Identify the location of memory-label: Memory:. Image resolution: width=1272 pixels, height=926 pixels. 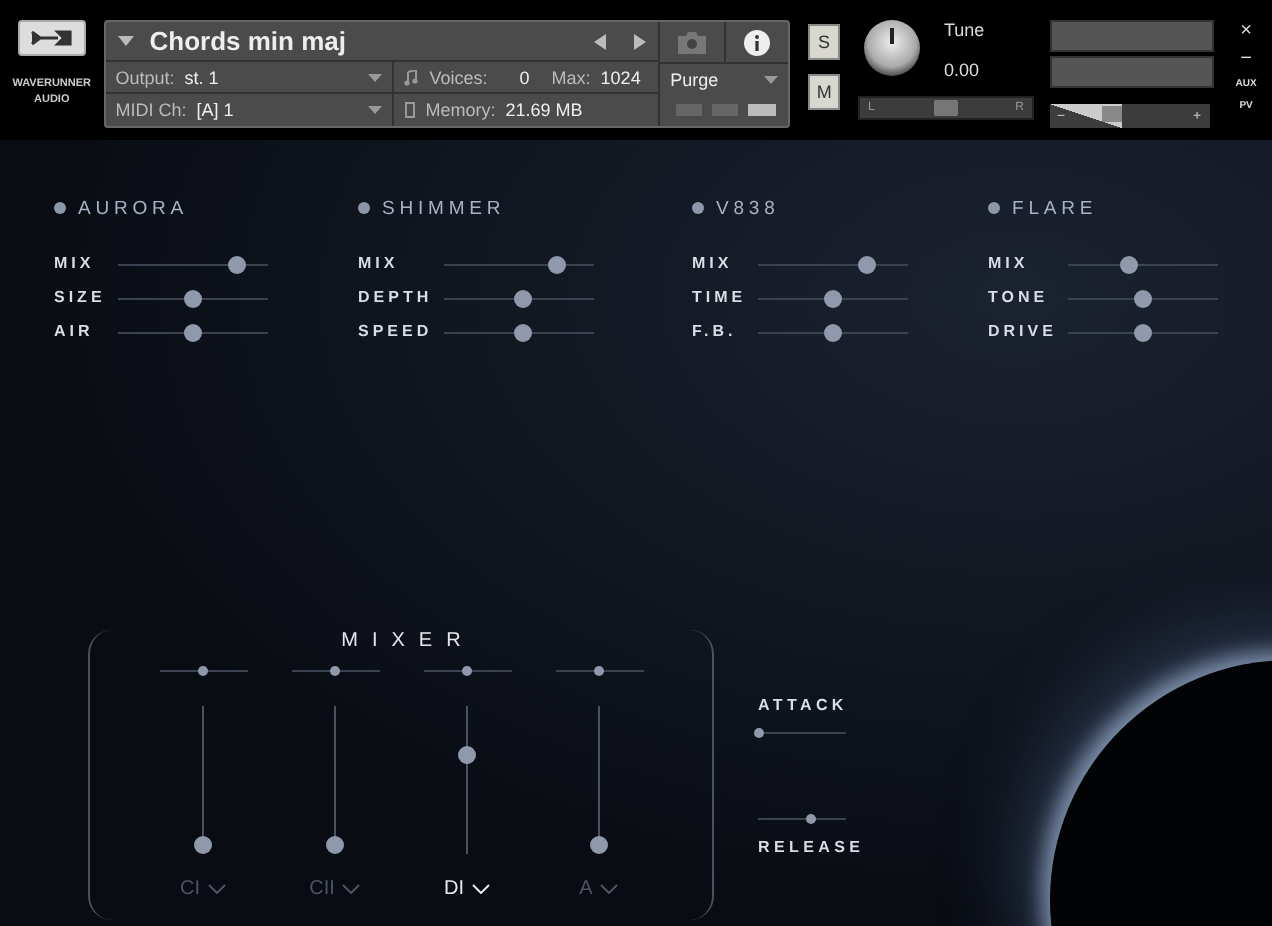
(460, 110).